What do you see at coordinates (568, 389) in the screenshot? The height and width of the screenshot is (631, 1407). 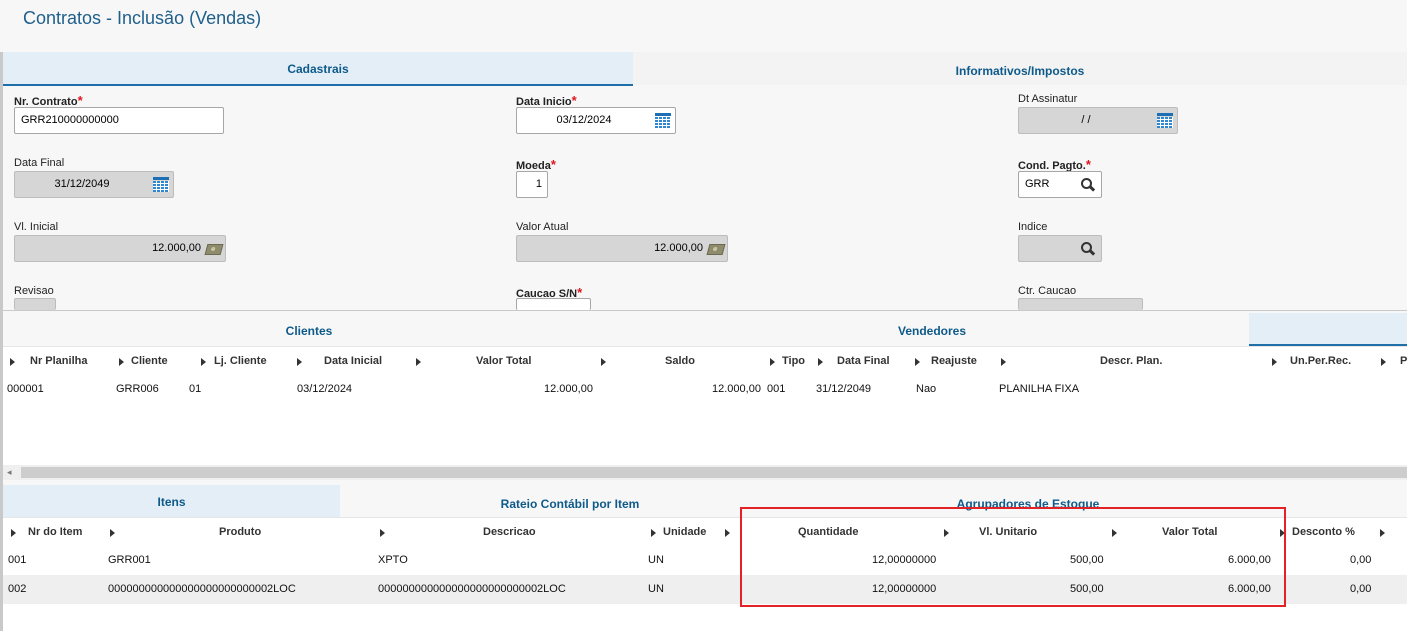 I see `cell: 12.000,00` at bounding box center [568, 389].